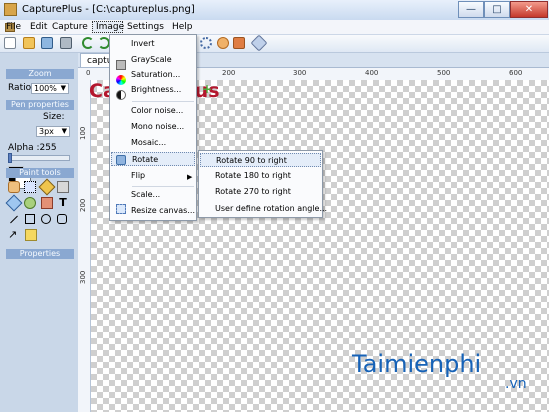 The image size is (549, 412). Describe the element at coordinates (516, 384) in the screenshot. I see `watermark-domain: .vn` at that location.